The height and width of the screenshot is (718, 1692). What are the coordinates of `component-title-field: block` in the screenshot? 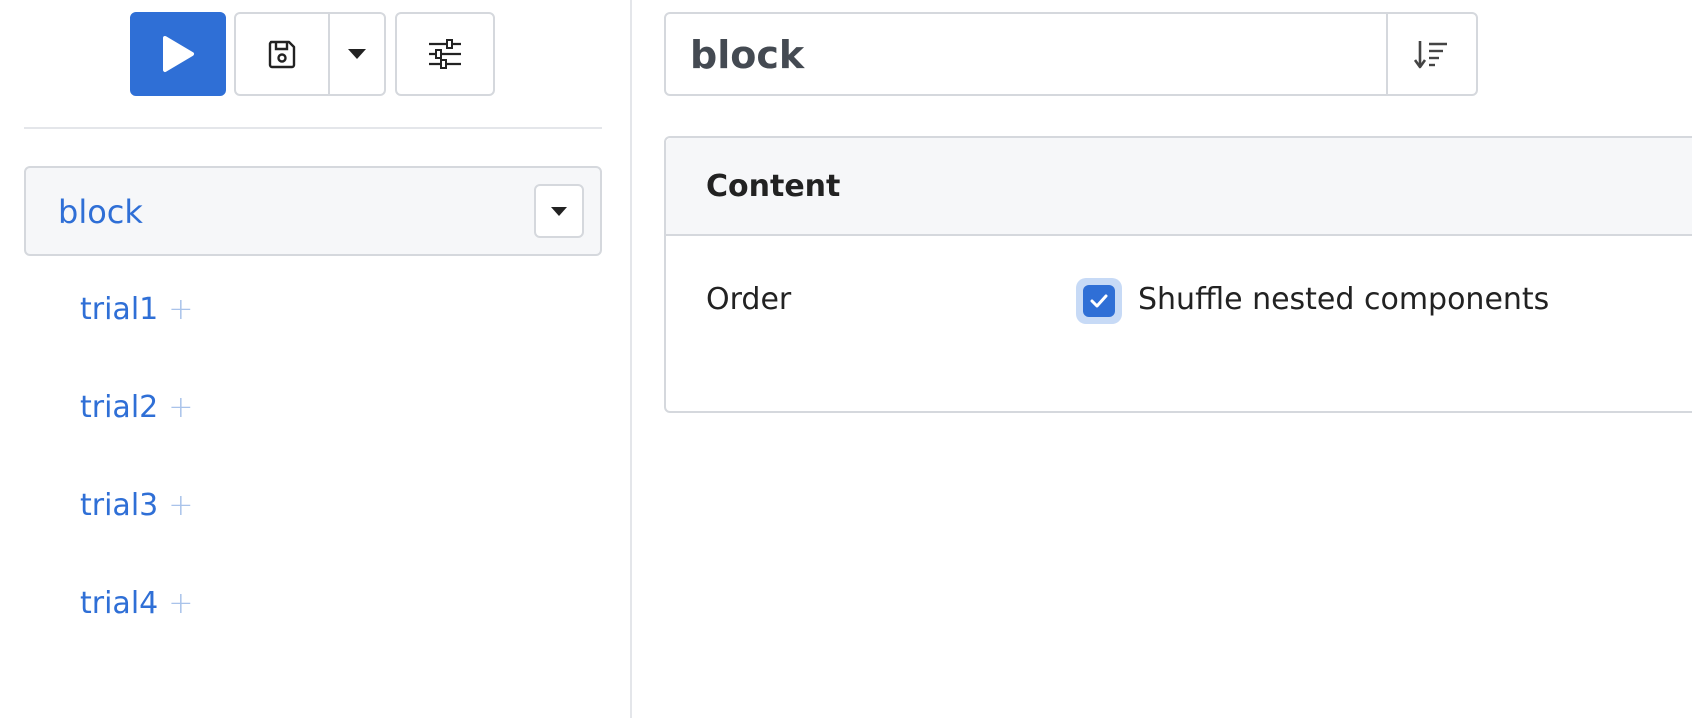 It's located at (1071, 54).